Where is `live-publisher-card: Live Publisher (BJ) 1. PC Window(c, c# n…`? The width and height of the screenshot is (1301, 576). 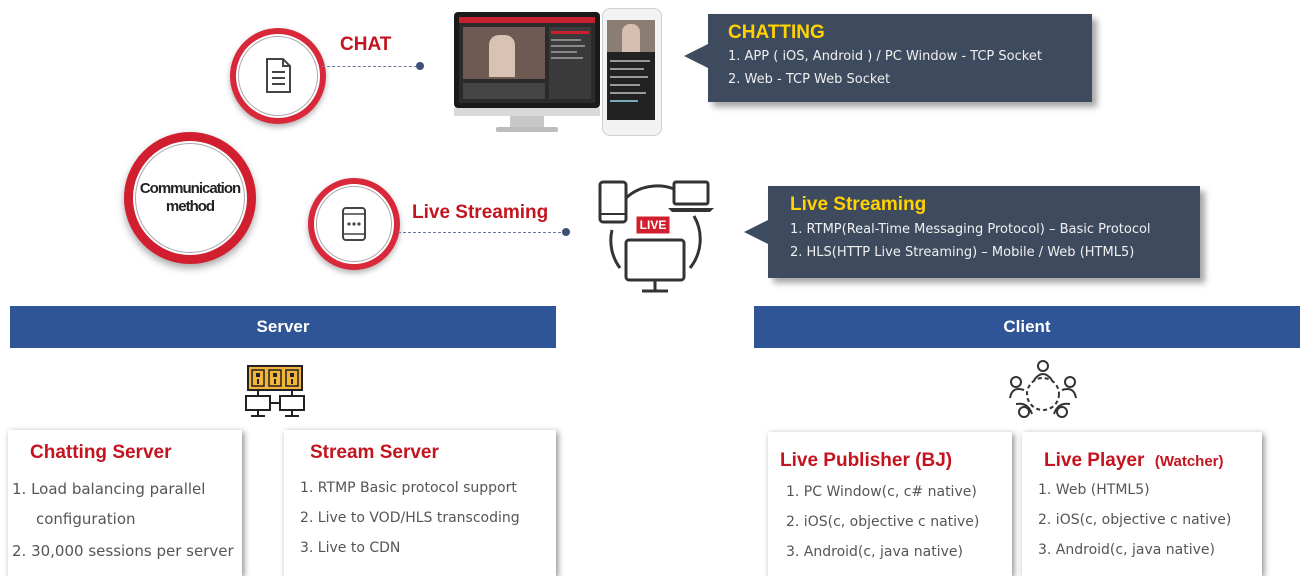
live-publisher-card: Live Publisher (BJ) 1. PC Window(c, c# n… is located at coordinates (890, 504).